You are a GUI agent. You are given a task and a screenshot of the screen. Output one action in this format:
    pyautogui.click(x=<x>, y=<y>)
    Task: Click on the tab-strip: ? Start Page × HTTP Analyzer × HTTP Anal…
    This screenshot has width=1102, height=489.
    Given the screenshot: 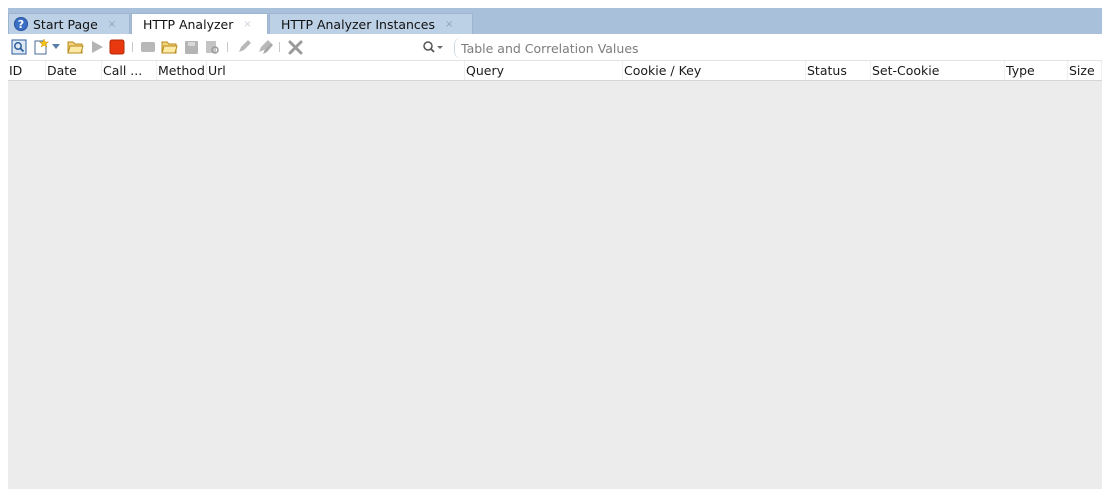 What is the action you would take?
    pyautogui.click(x=555, y=21)
    